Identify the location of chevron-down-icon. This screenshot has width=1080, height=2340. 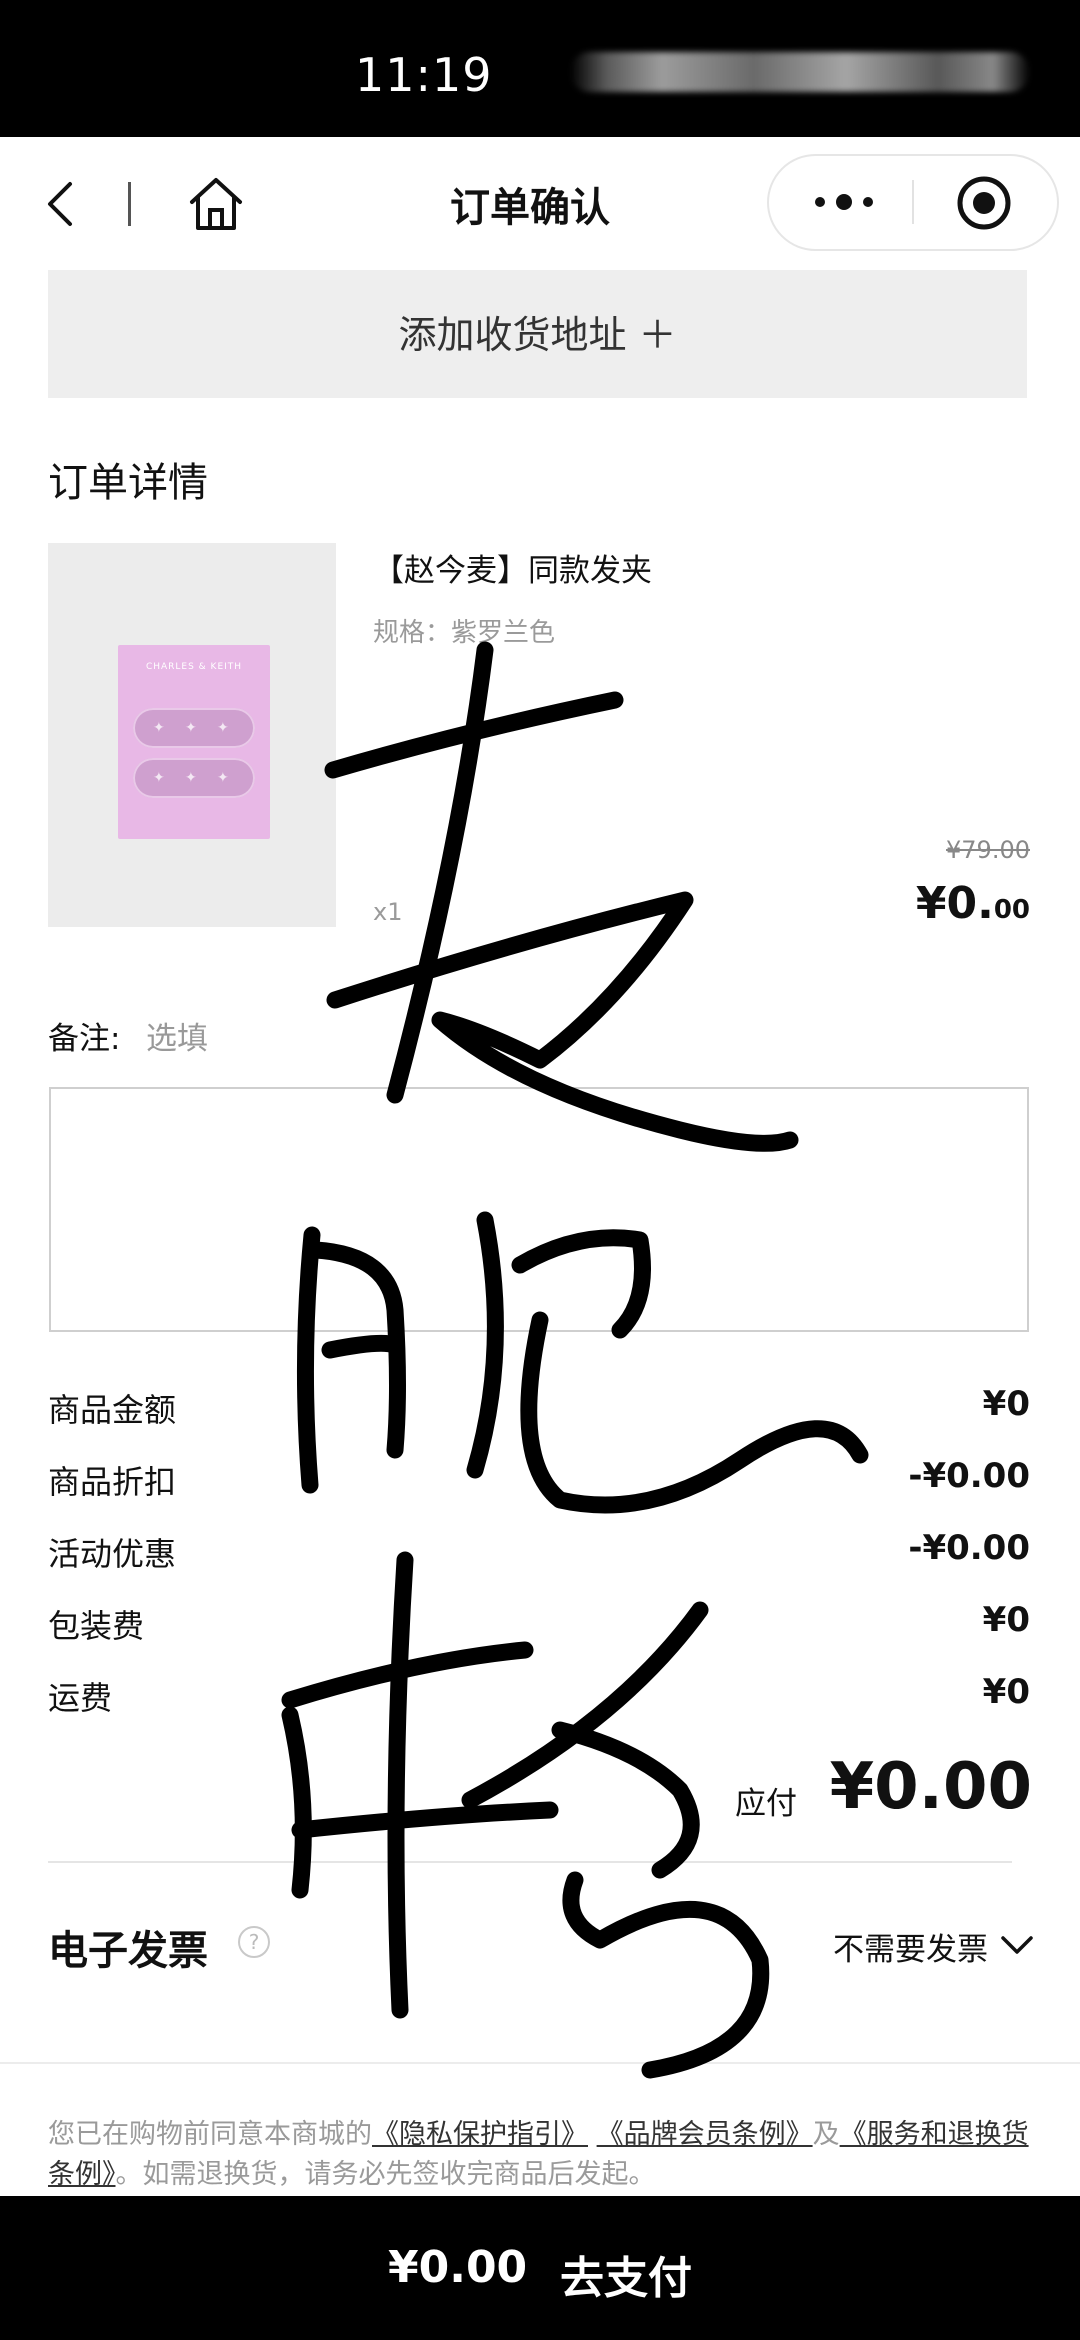
(1017, 1945).